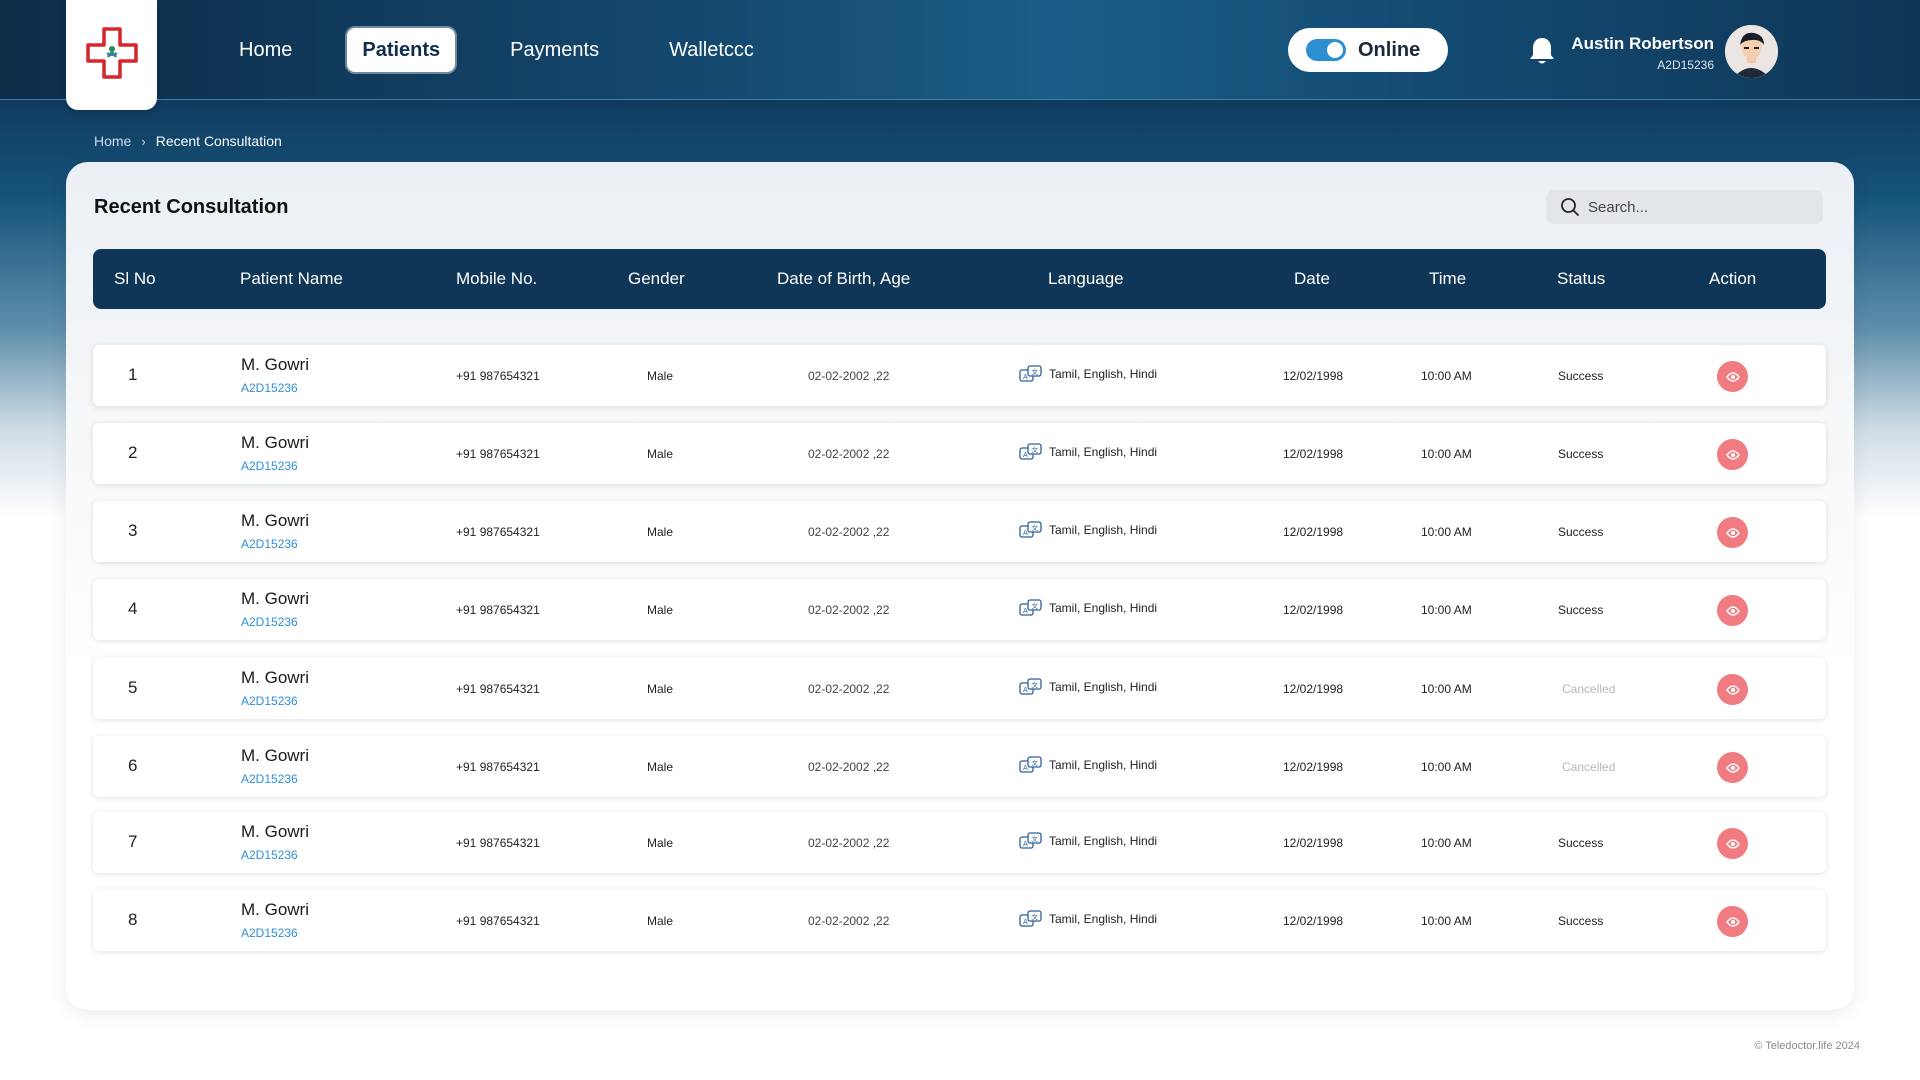 The height and width of the screenshot is (1080, 1920). I want to click on medical-cross-logo-icon, so click(111, 53).